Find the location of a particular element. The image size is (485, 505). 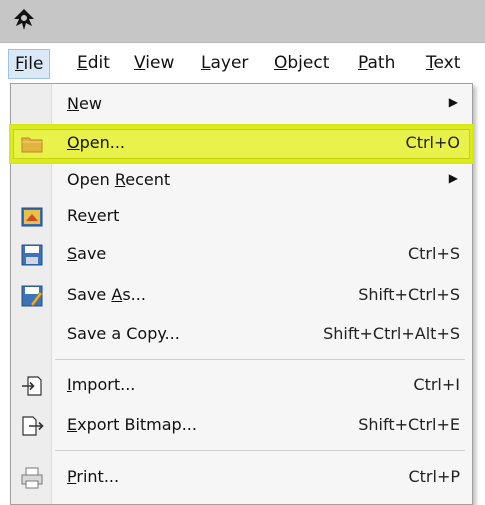

folder-icon is located at coordinates (32, 145).